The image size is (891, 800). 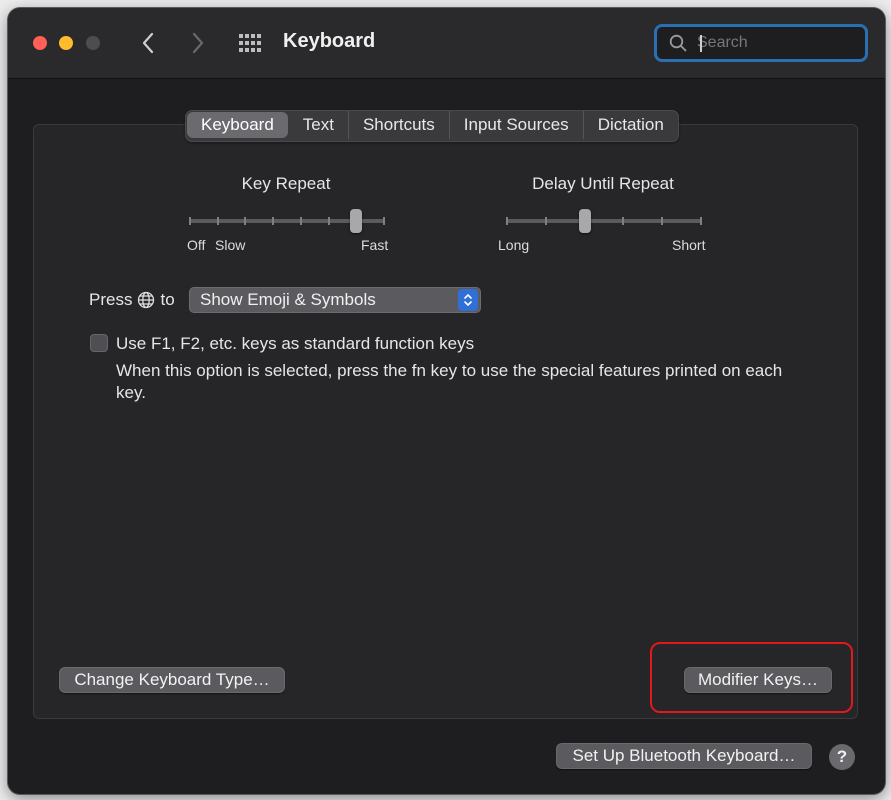 What do you see at coordinates (99, 343) in the screenshot?
I see `fn-keys-checkbox` at bounding box center [99, 343].